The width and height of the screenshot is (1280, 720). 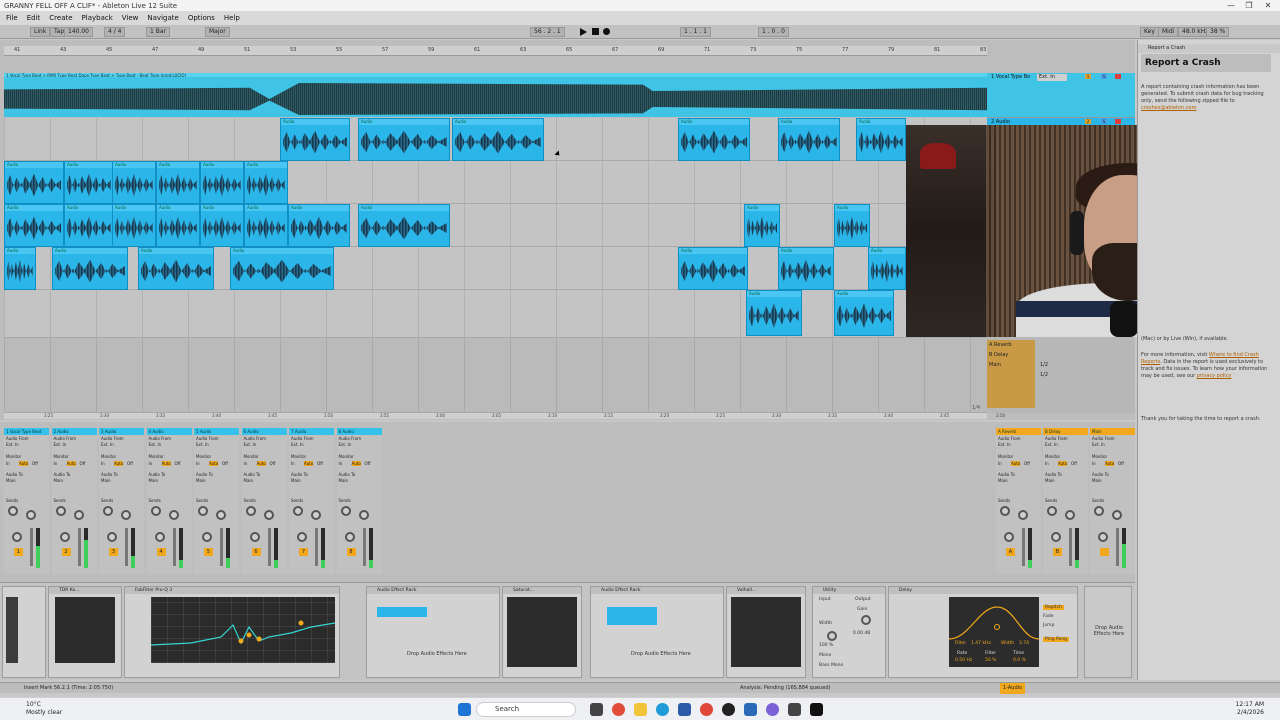 I want to click on discord-icon, so click(x=772, y=709).